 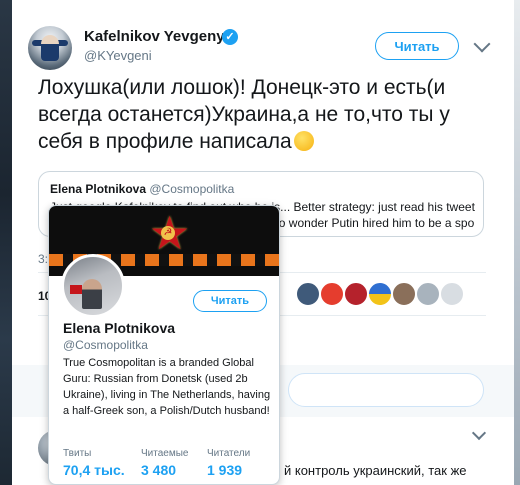 I want to click on background-right-edge, so click(x=517, y=242).